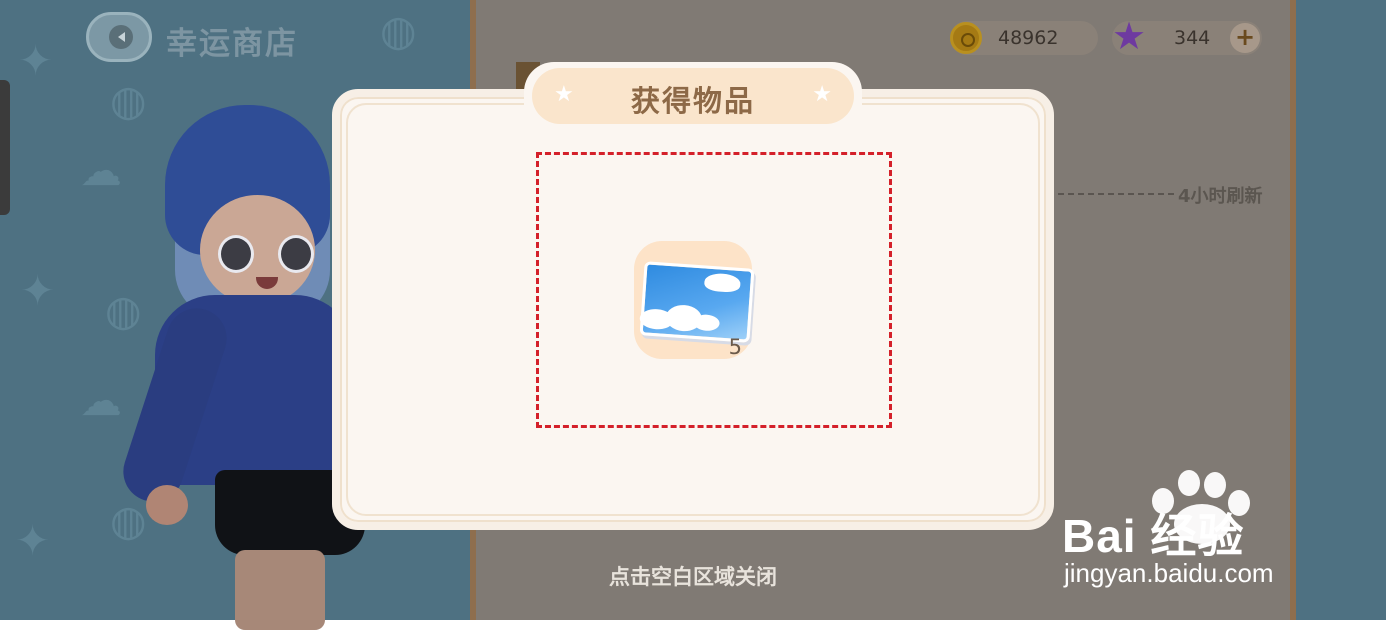  What do you see at coordinates (1153, 536) in the screenshot?
I see `watermark-brand: Bai 经验` at bounding box center [1153, 536].